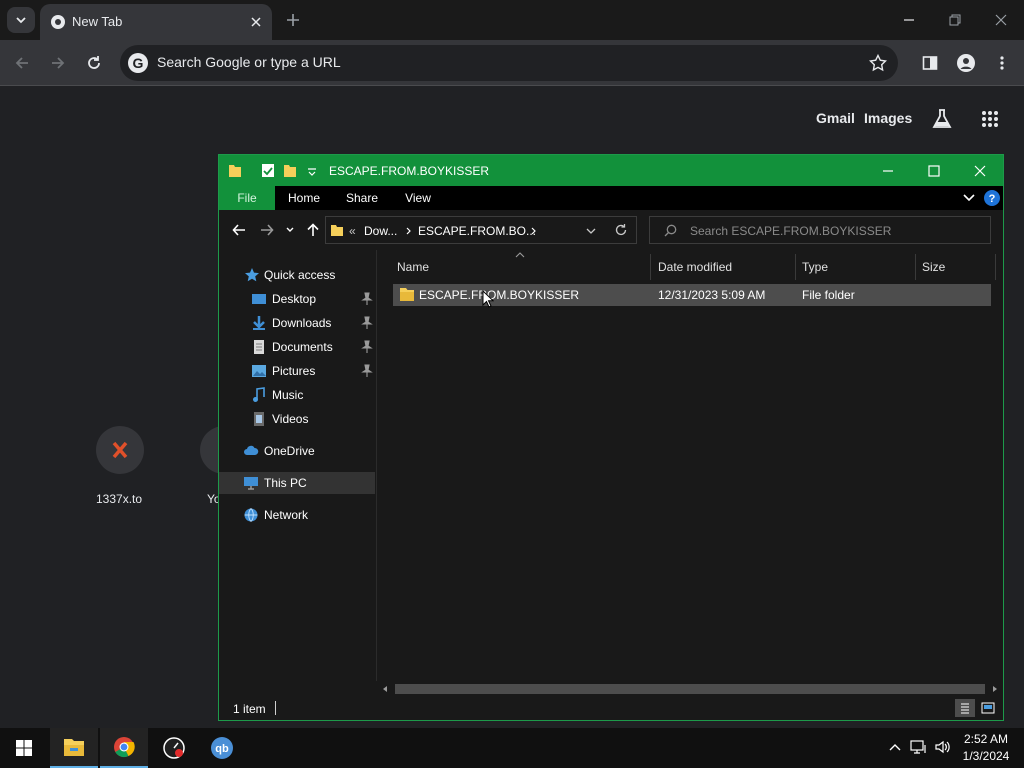 The height and width of the screenshot is (768, 1024). Describe the element at coordinates (820, 230) in the screenshot. I see `explorer-search-box: Search ESCAPE.FROM.BOYKISSER` at that location.